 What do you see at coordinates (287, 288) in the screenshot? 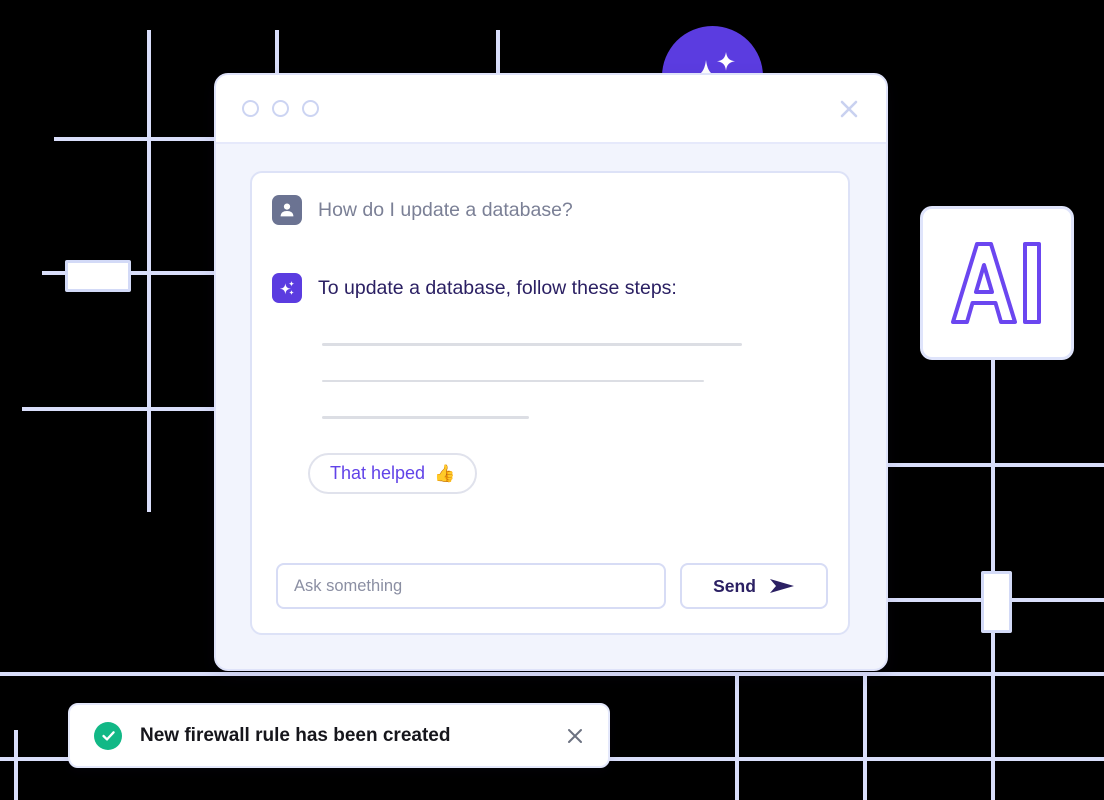
I see `sparkles-icon` at bounding box center [287, 288].